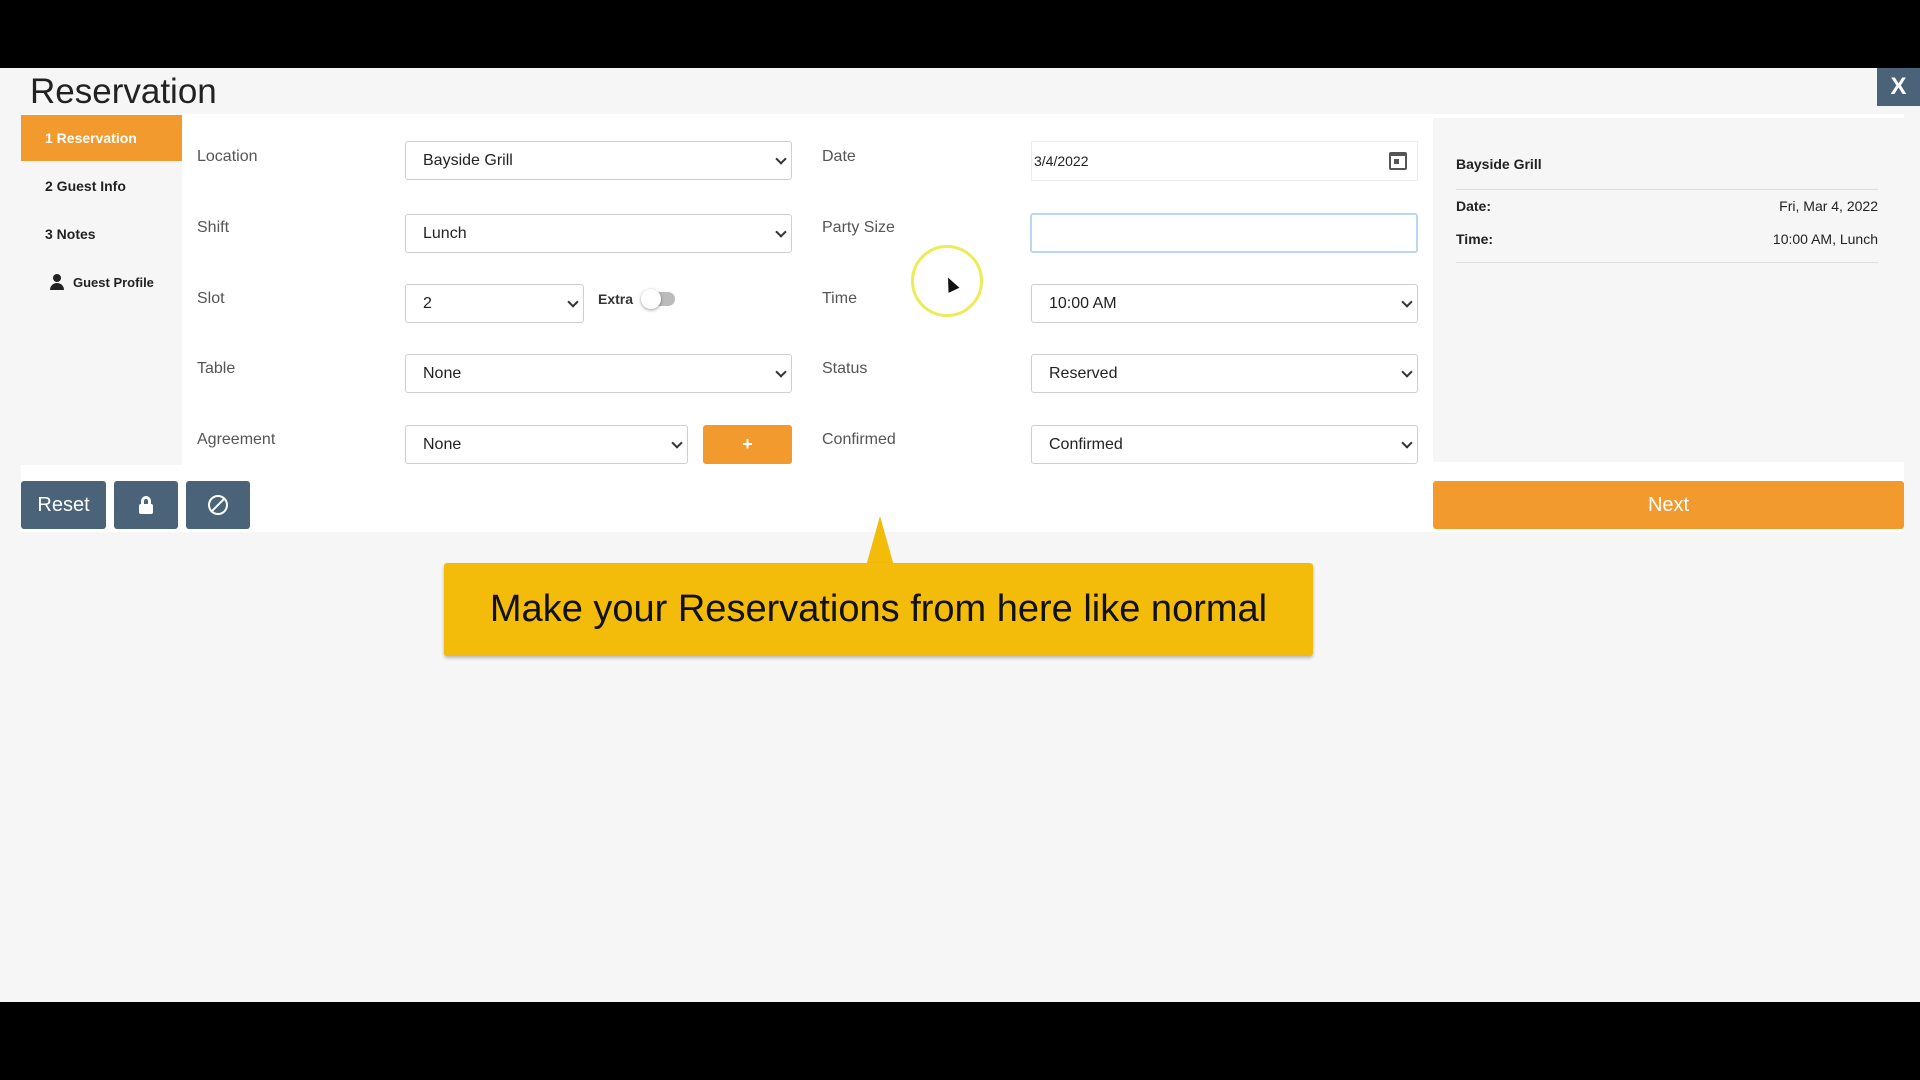 The image size is (1920, 1080). Describe the element at coordinates (1083, 303) in the screenshot. I see `time-value: 10:00 AM` at that location.